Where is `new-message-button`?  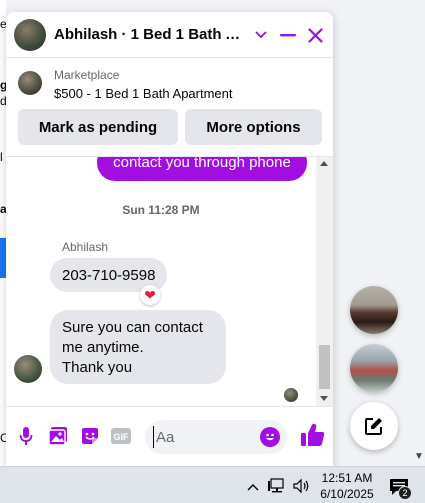
new-message-button is located at coordinates (374, 426).